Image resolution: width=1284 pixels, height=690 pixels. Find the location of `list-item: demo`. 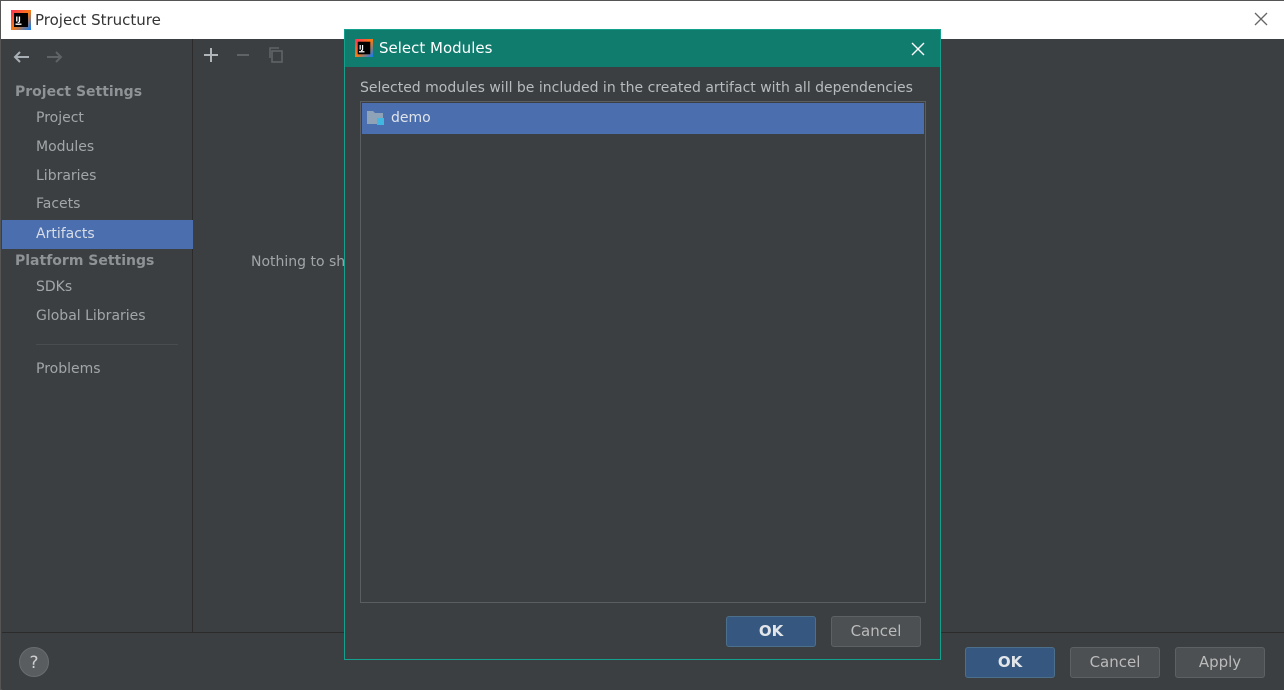

list-item: demo is located at coordinates (643, 118).